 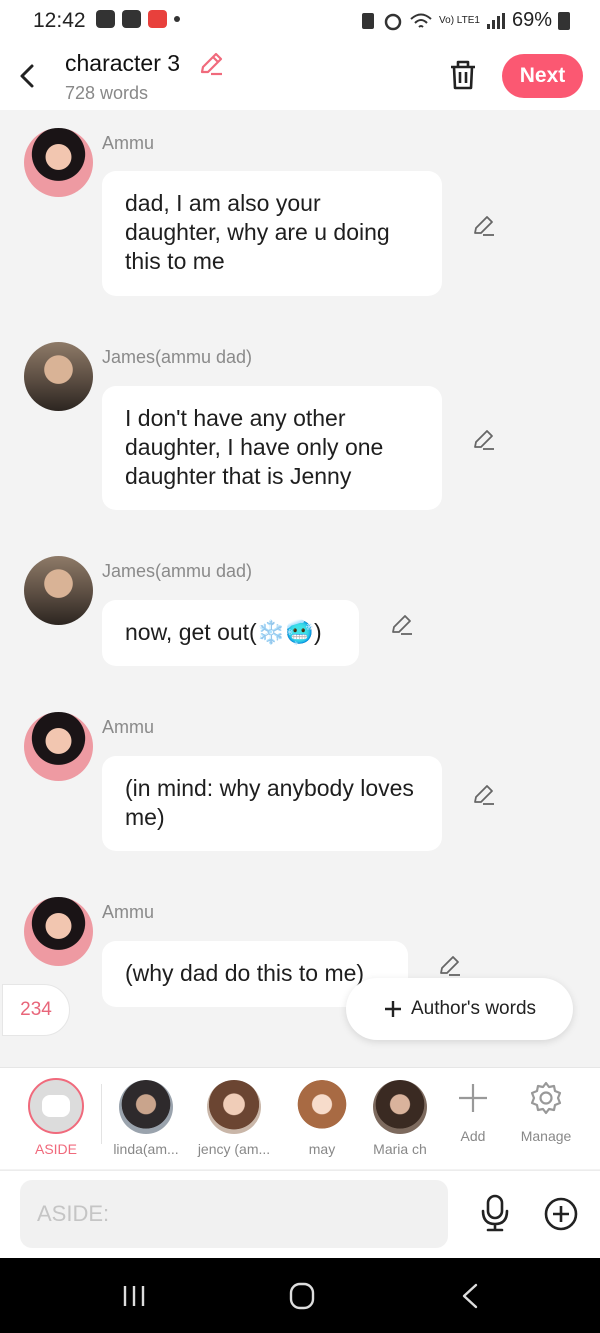 I want to click on divider, so click(x=101, y=1114).